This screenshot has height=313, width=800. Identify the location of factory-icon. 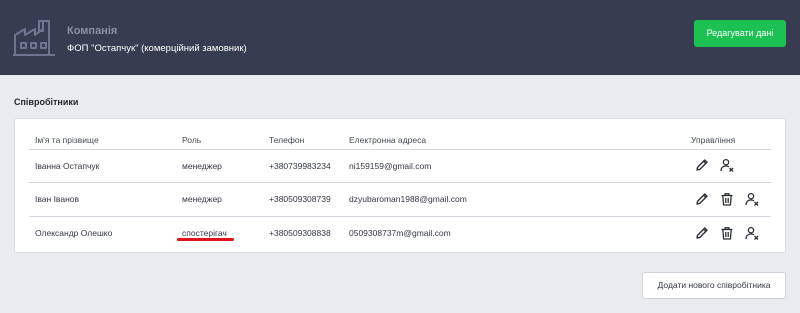
(34, 37).